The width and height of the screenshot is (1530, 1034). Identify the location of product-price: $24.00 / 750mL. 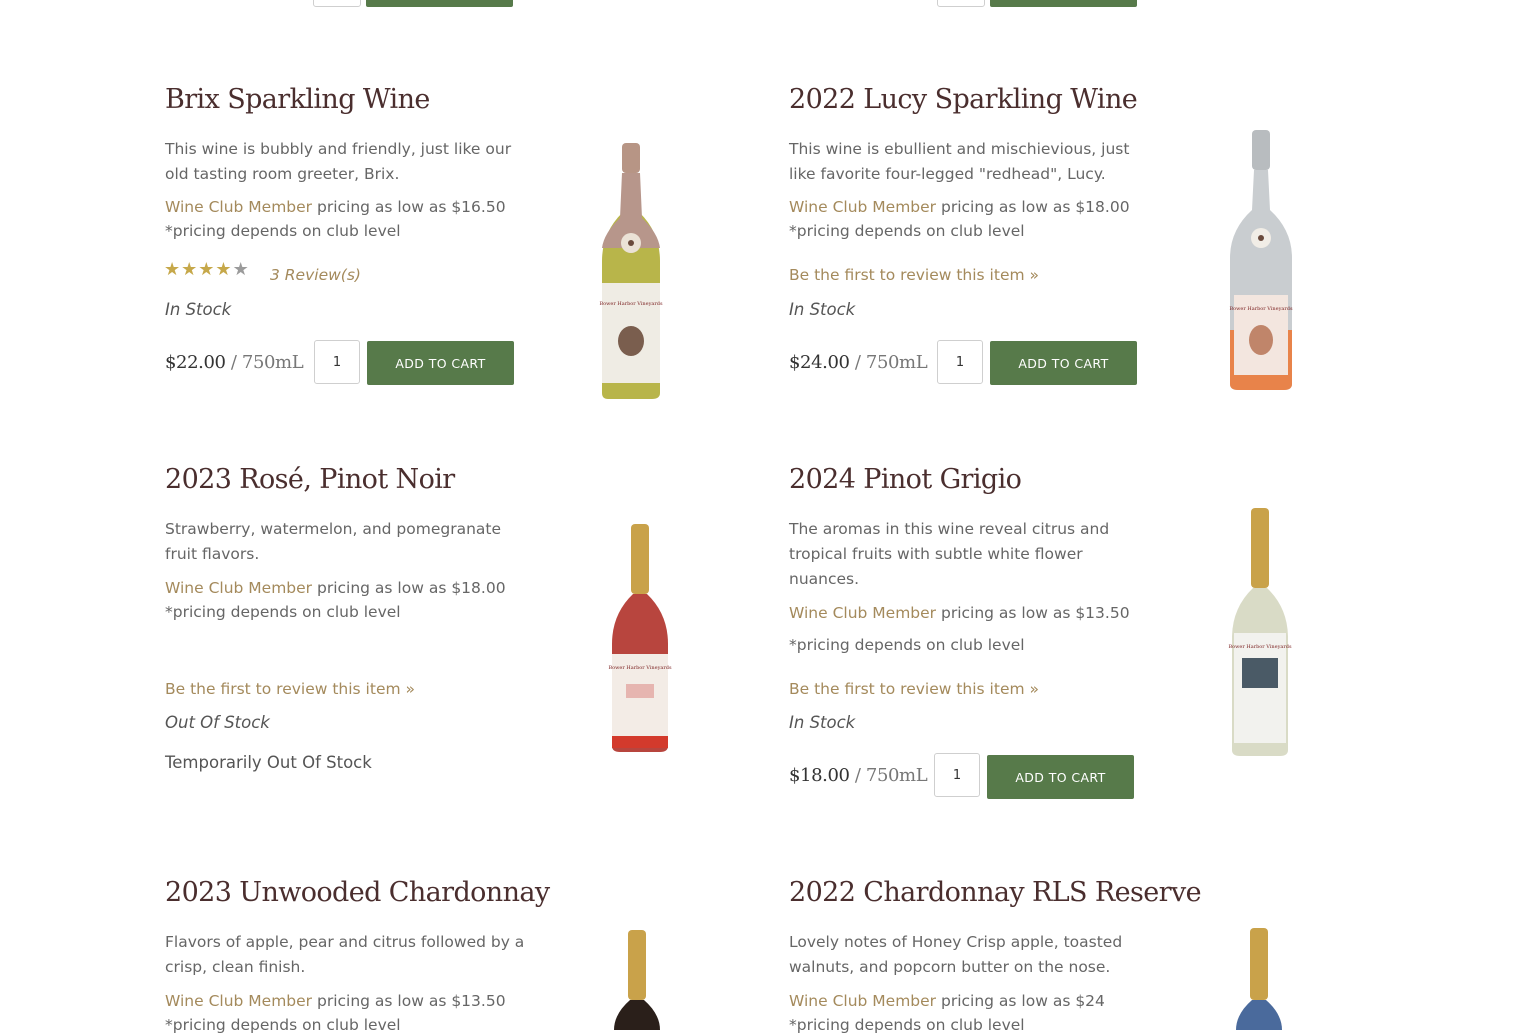
(858, 362).